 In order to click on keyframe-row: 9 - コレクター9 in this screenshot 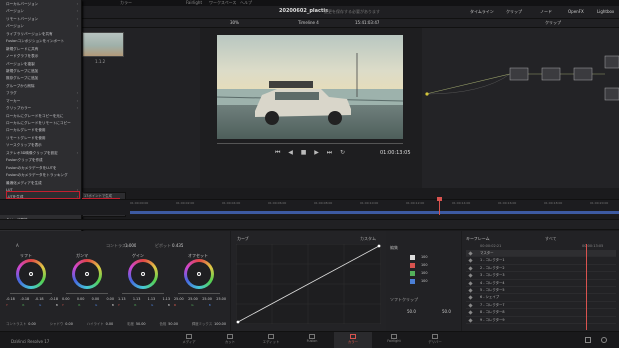, I will do `click(541, 320)`.